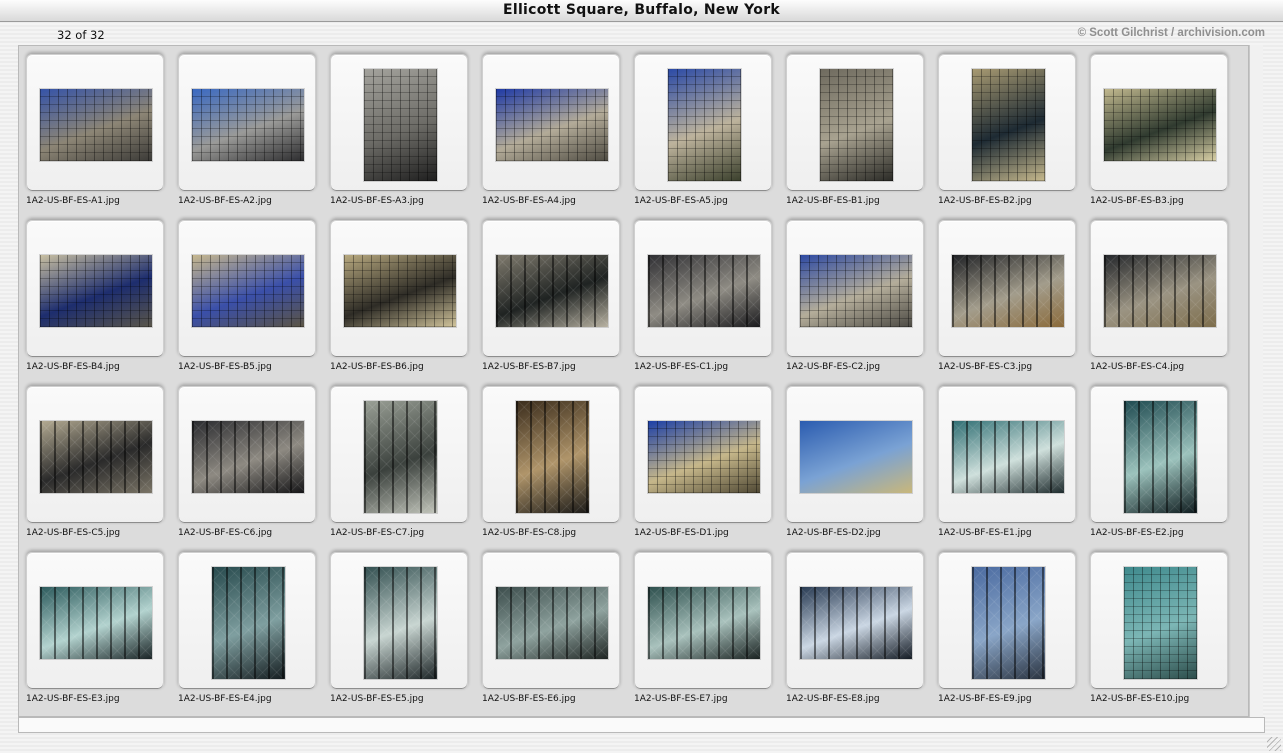 The width and height of the screenshot is (1283, 753). I want to click on vertical-scrollbar, so click(1256, 381).